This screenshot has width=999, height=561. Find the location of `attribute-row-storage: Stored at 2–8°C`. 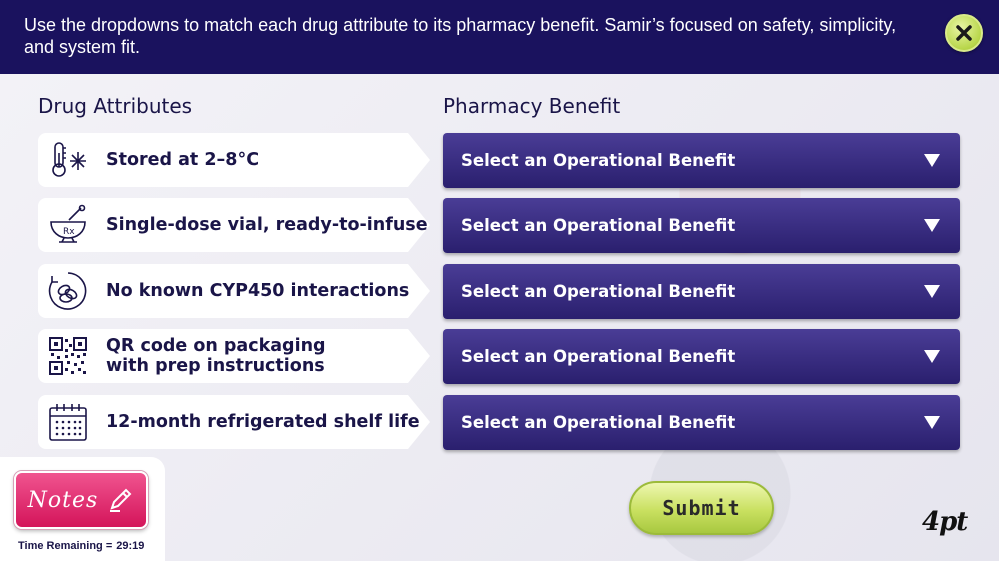

attribute-row-storage: Stored at 2–8°C is located at coordinates (234, 160).